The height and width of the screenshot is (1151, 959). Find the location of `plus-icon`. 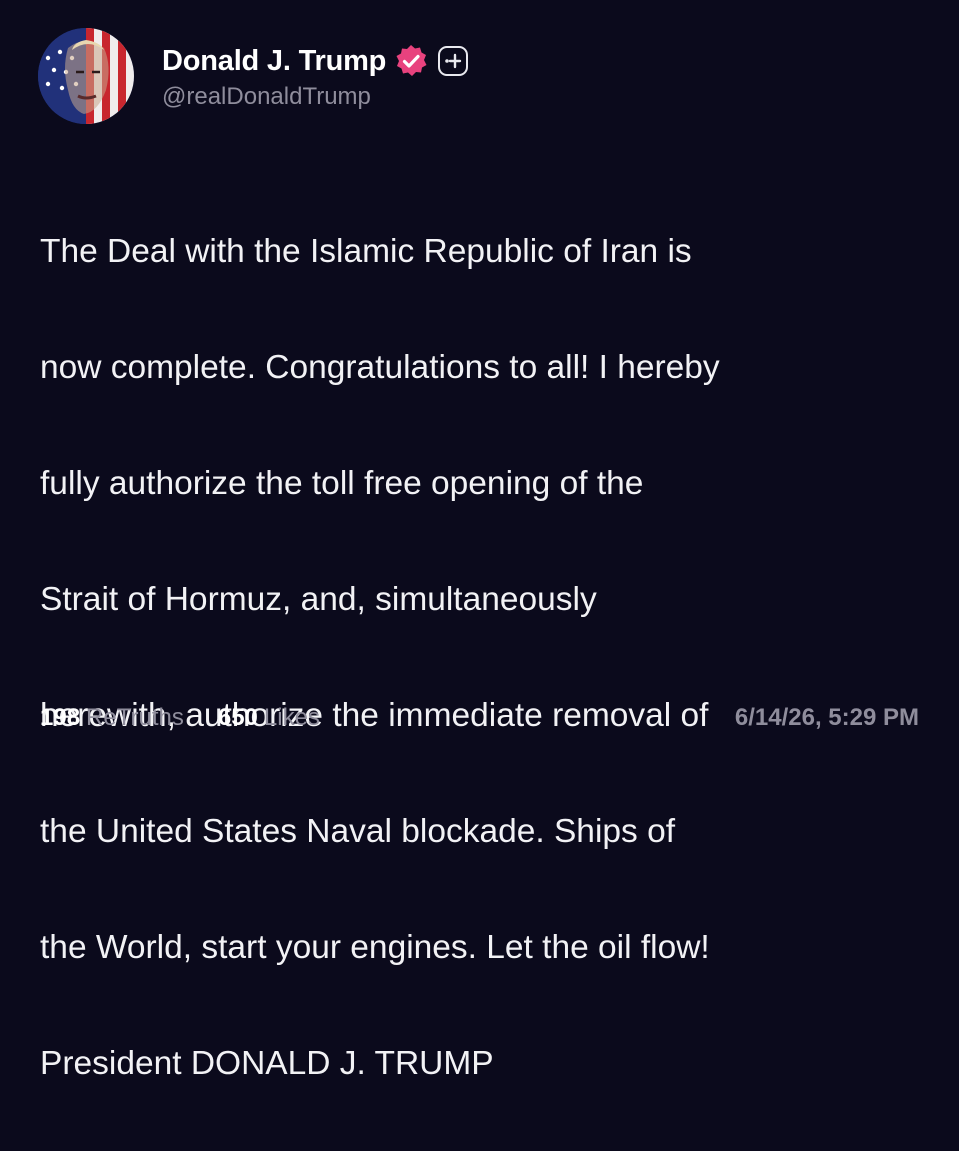

plus-icon is located at coordinates (453, 61).